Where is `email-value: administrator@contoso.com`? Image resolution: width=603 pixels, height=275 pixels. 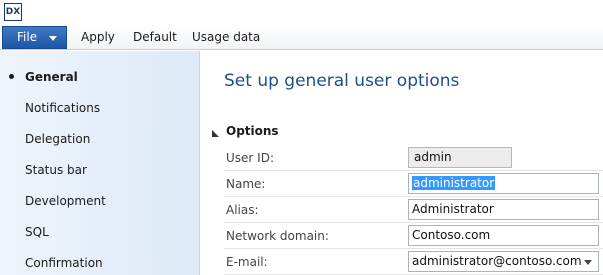
email-value: administrator@contoso.com is located at coordinates (497, 261).